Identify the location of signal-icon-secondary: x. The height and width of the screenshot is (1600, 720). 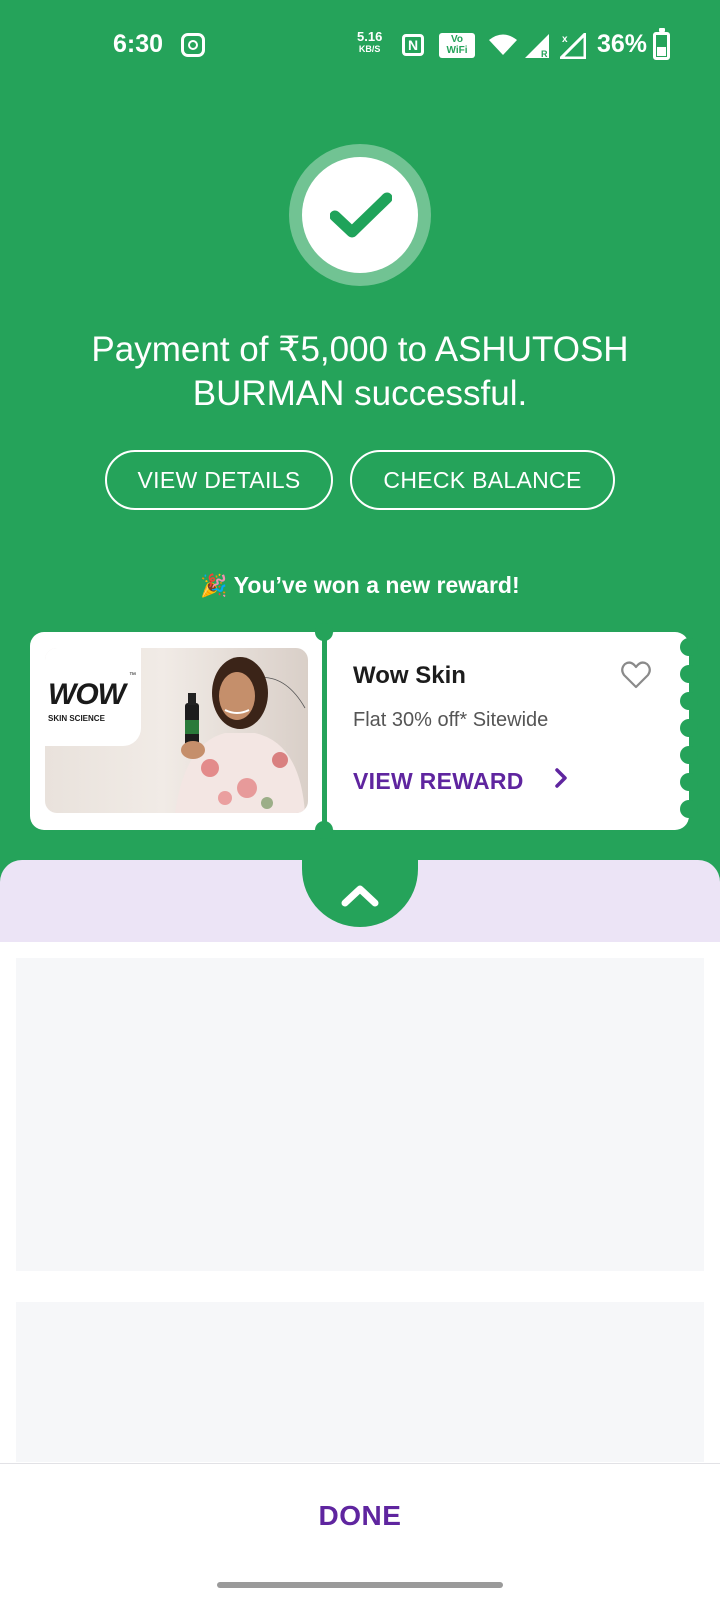
(573, 46).